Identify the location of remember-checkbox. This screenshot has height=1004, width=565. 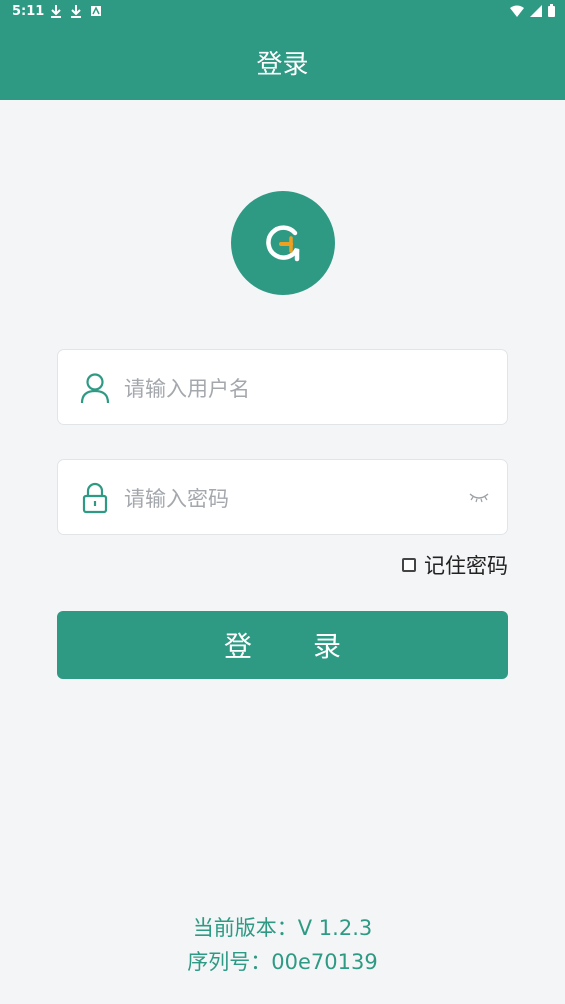
(409, 565).